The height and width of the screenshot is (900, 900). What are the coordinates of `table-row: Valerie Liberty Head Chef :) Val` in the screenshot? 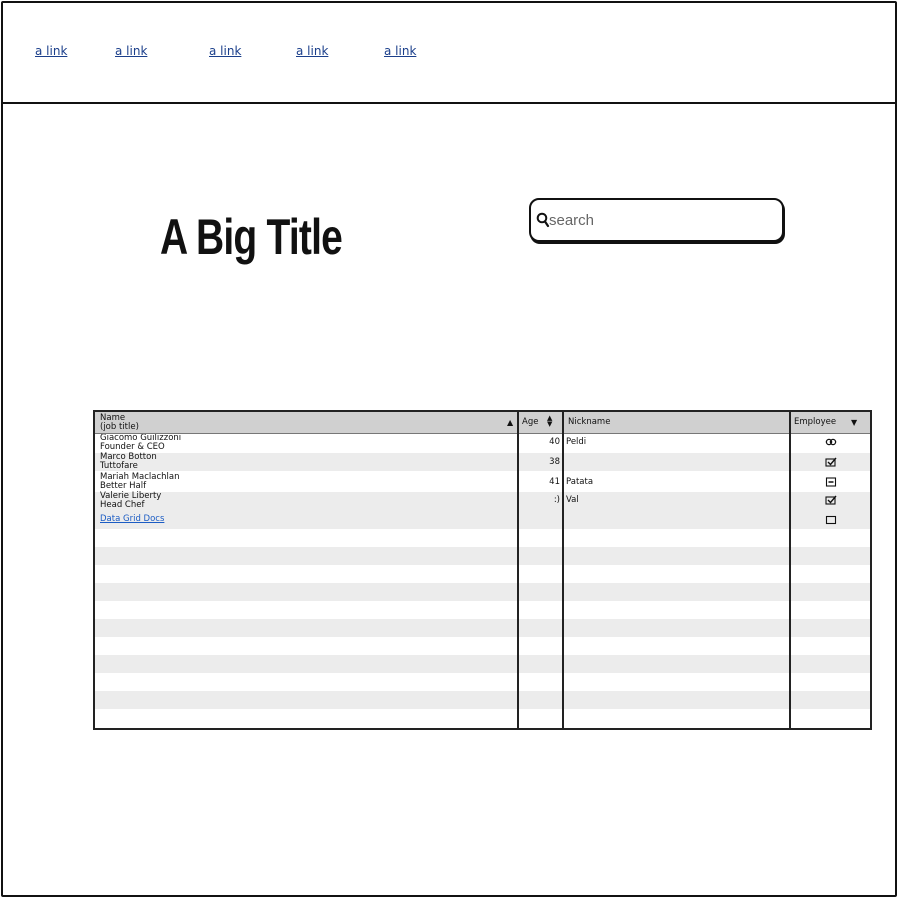 It's located at (482, 501).